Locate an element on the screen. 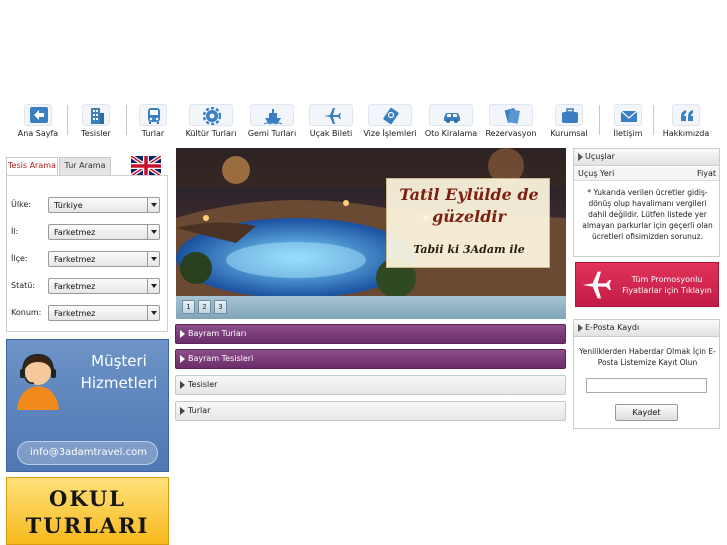  gear-icon is located at coordinates (211, 115).